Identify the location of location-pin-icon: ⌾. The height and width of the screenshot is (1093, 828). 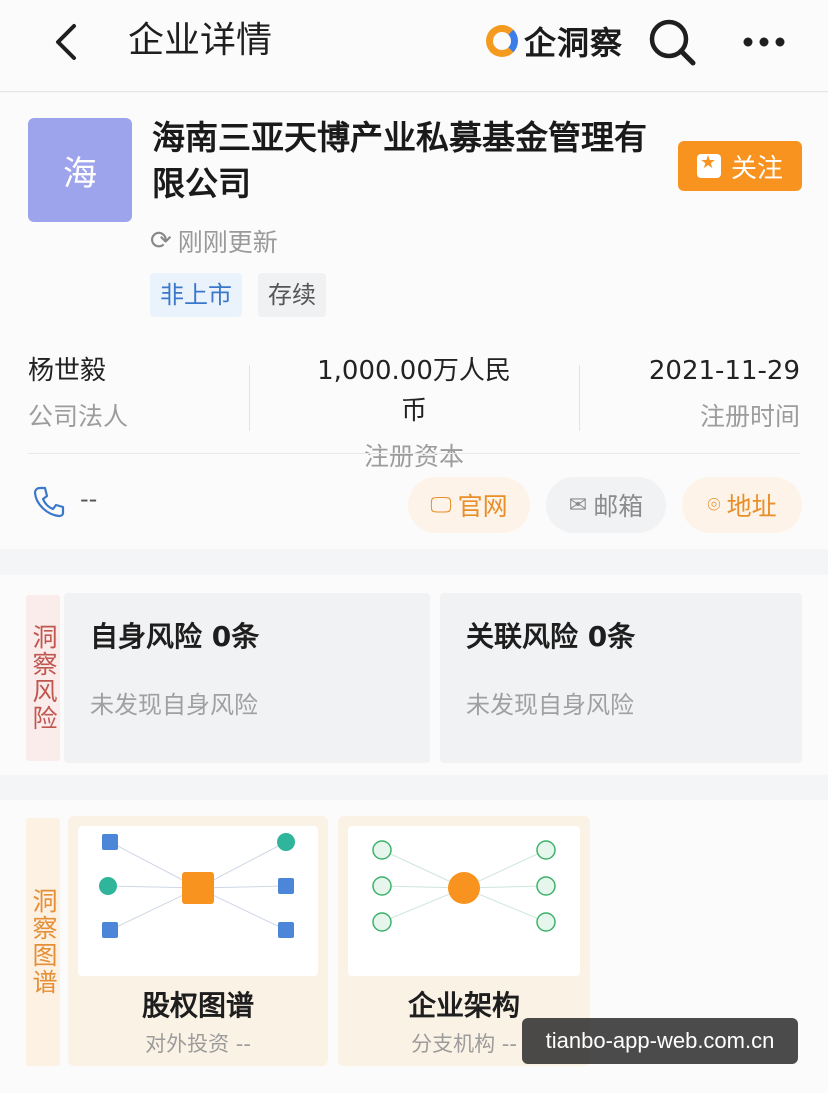
(714, 505).